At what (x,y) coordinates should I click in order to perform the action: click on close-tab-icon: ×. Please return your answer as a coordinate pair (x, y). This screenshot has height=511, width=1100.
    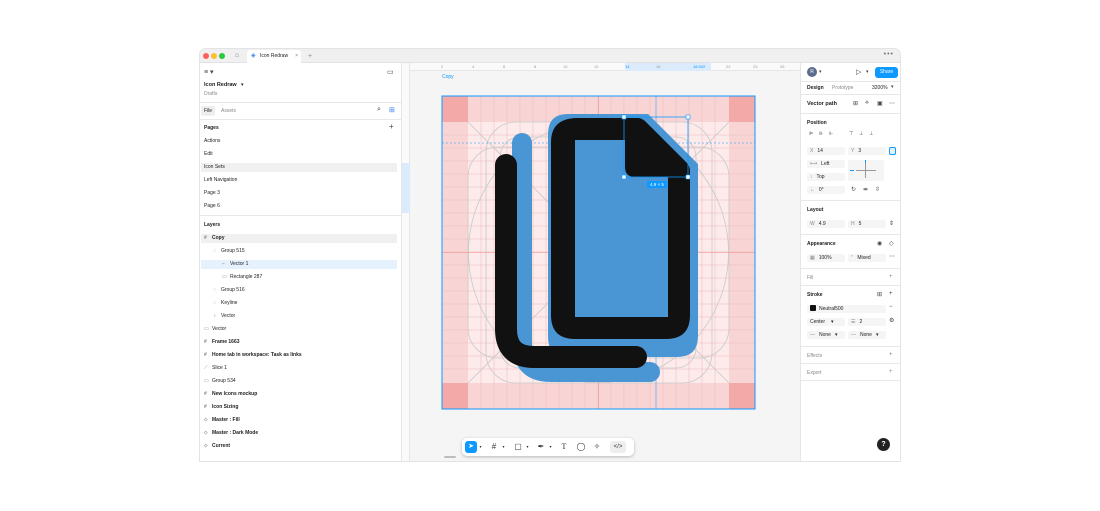
    Looking at the image, I should click on (296, 56).